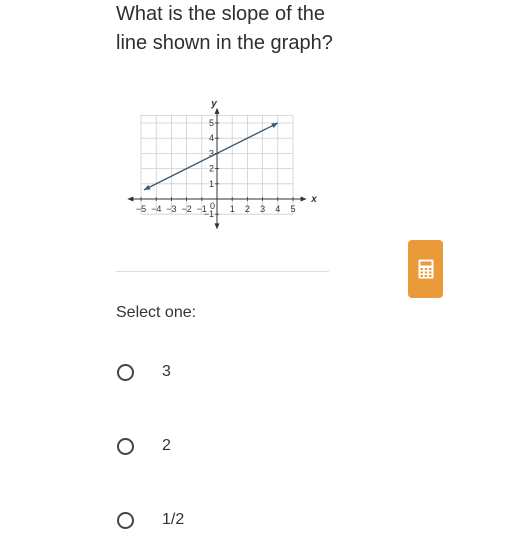  What do you see at coordinates (232, 209) in the screenshot?
I see `x-tick-label: 1` at bounding box center [232, 209].